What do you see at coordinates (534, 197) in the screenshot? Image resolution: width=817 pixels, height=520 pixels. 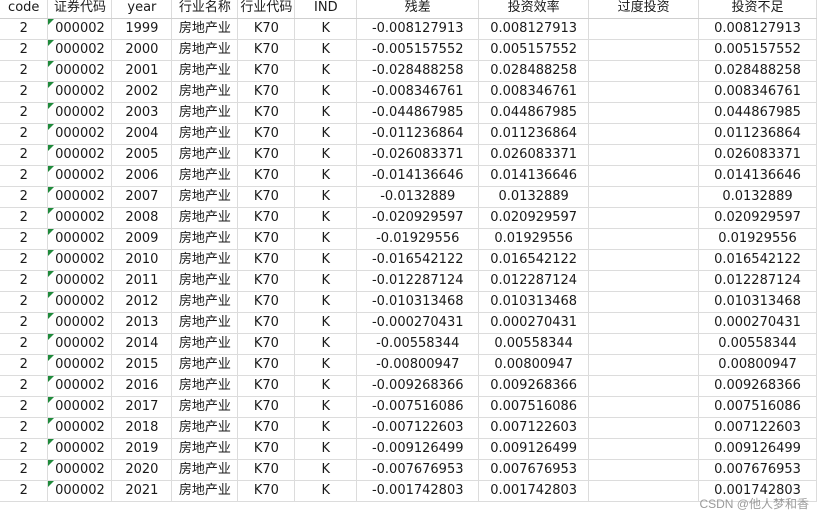 I see `investment-efficiency-cell: 0.0132889` at bounding box center [534, 197].